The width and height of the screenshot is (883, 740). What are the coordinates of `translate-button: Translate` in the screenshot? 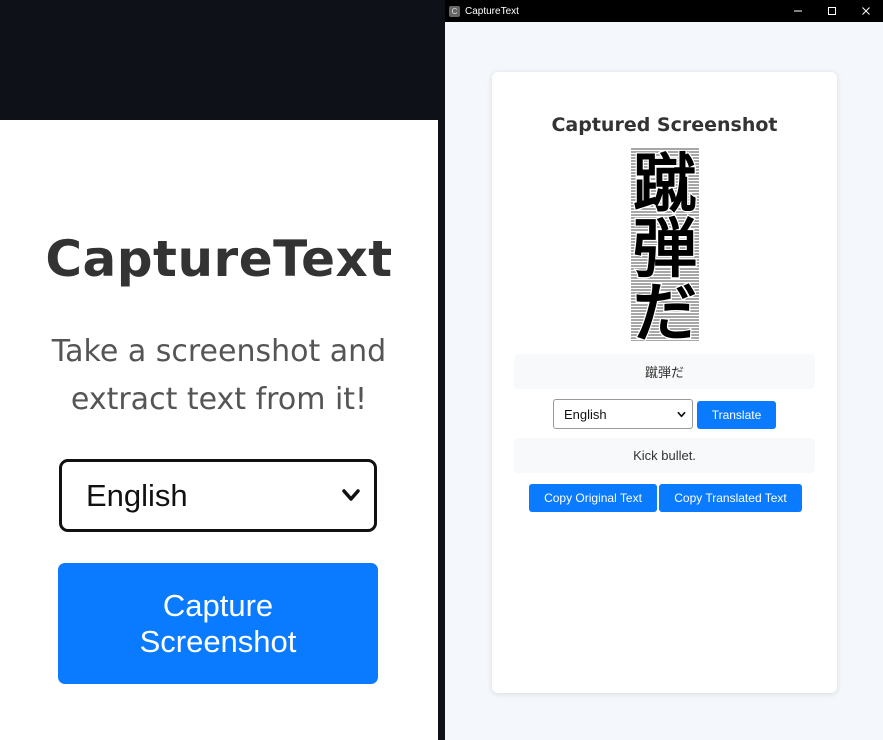 It's located at (736, 415).